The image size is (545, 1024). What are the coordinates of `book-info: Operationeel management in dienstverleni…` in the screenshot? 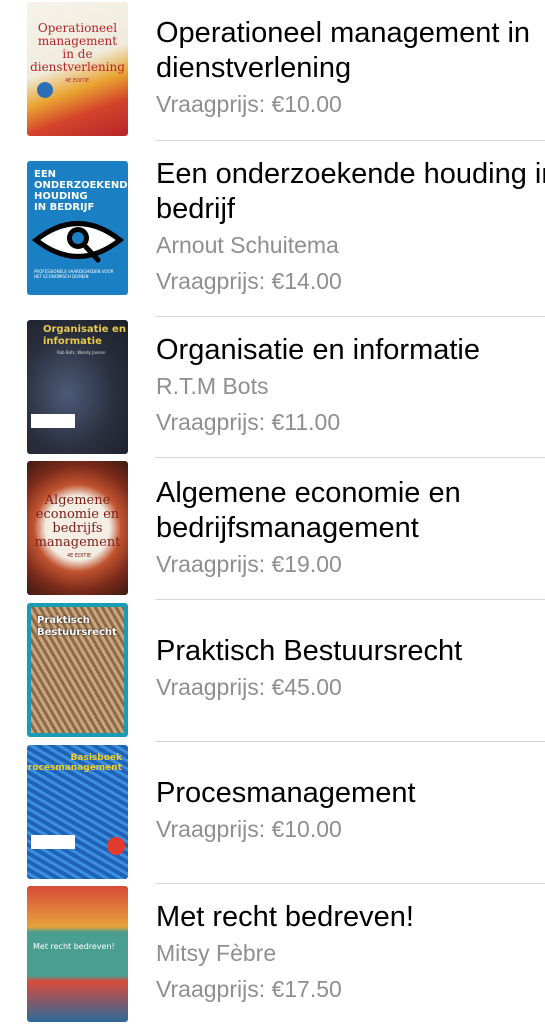 It's located at (350, 69).